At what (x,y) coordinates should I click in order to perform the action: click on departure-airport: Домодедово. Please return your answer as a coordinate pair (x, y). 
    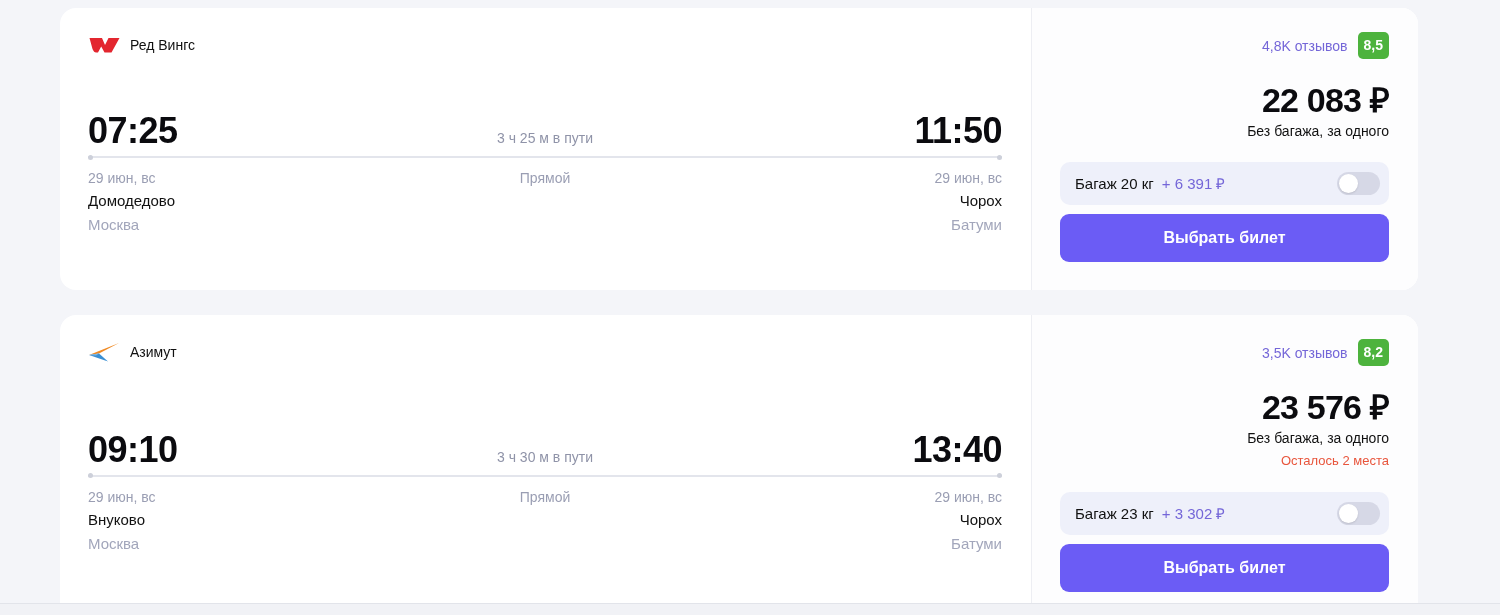
    Looking at the image, I should click on (131, 201).